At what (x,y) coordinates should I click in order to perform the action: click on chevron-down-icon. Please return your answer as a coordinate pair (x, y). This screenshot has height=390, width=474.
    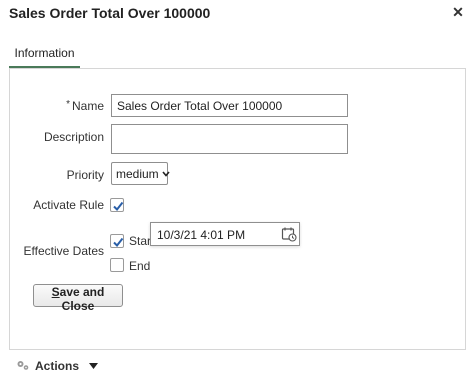
    Looking at the image, I should click on (166, 174).